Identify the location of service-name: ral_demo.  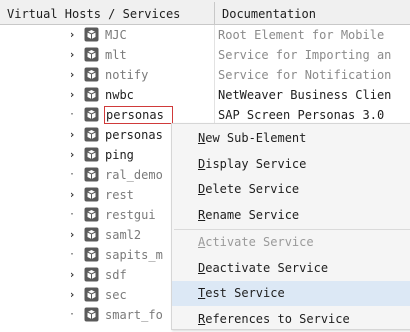
(139, 175).